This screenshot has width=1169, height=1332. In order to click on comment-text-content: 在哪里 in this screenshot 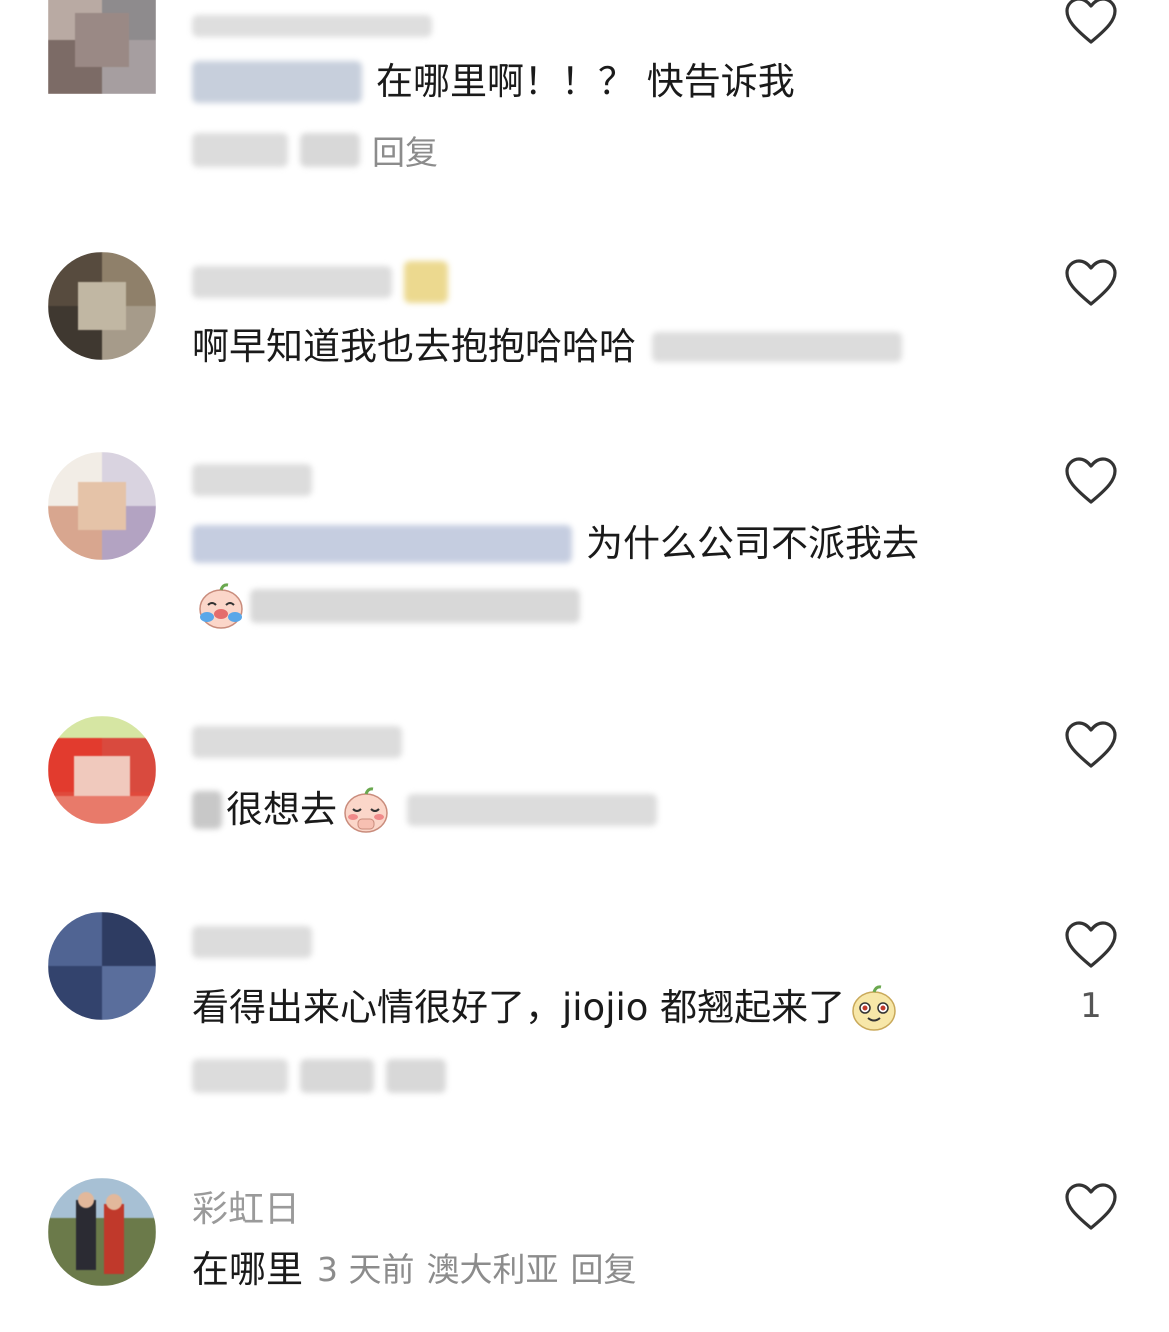, I will do `click(247, 1269)`.